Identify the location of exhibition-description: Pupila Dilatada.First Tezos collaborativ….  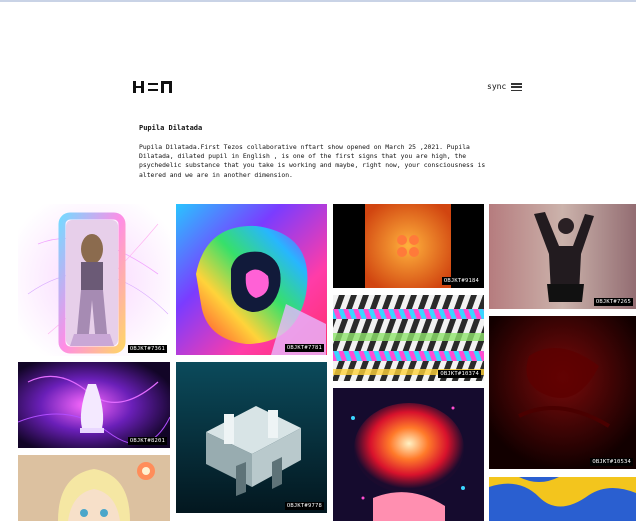
(312, 161).